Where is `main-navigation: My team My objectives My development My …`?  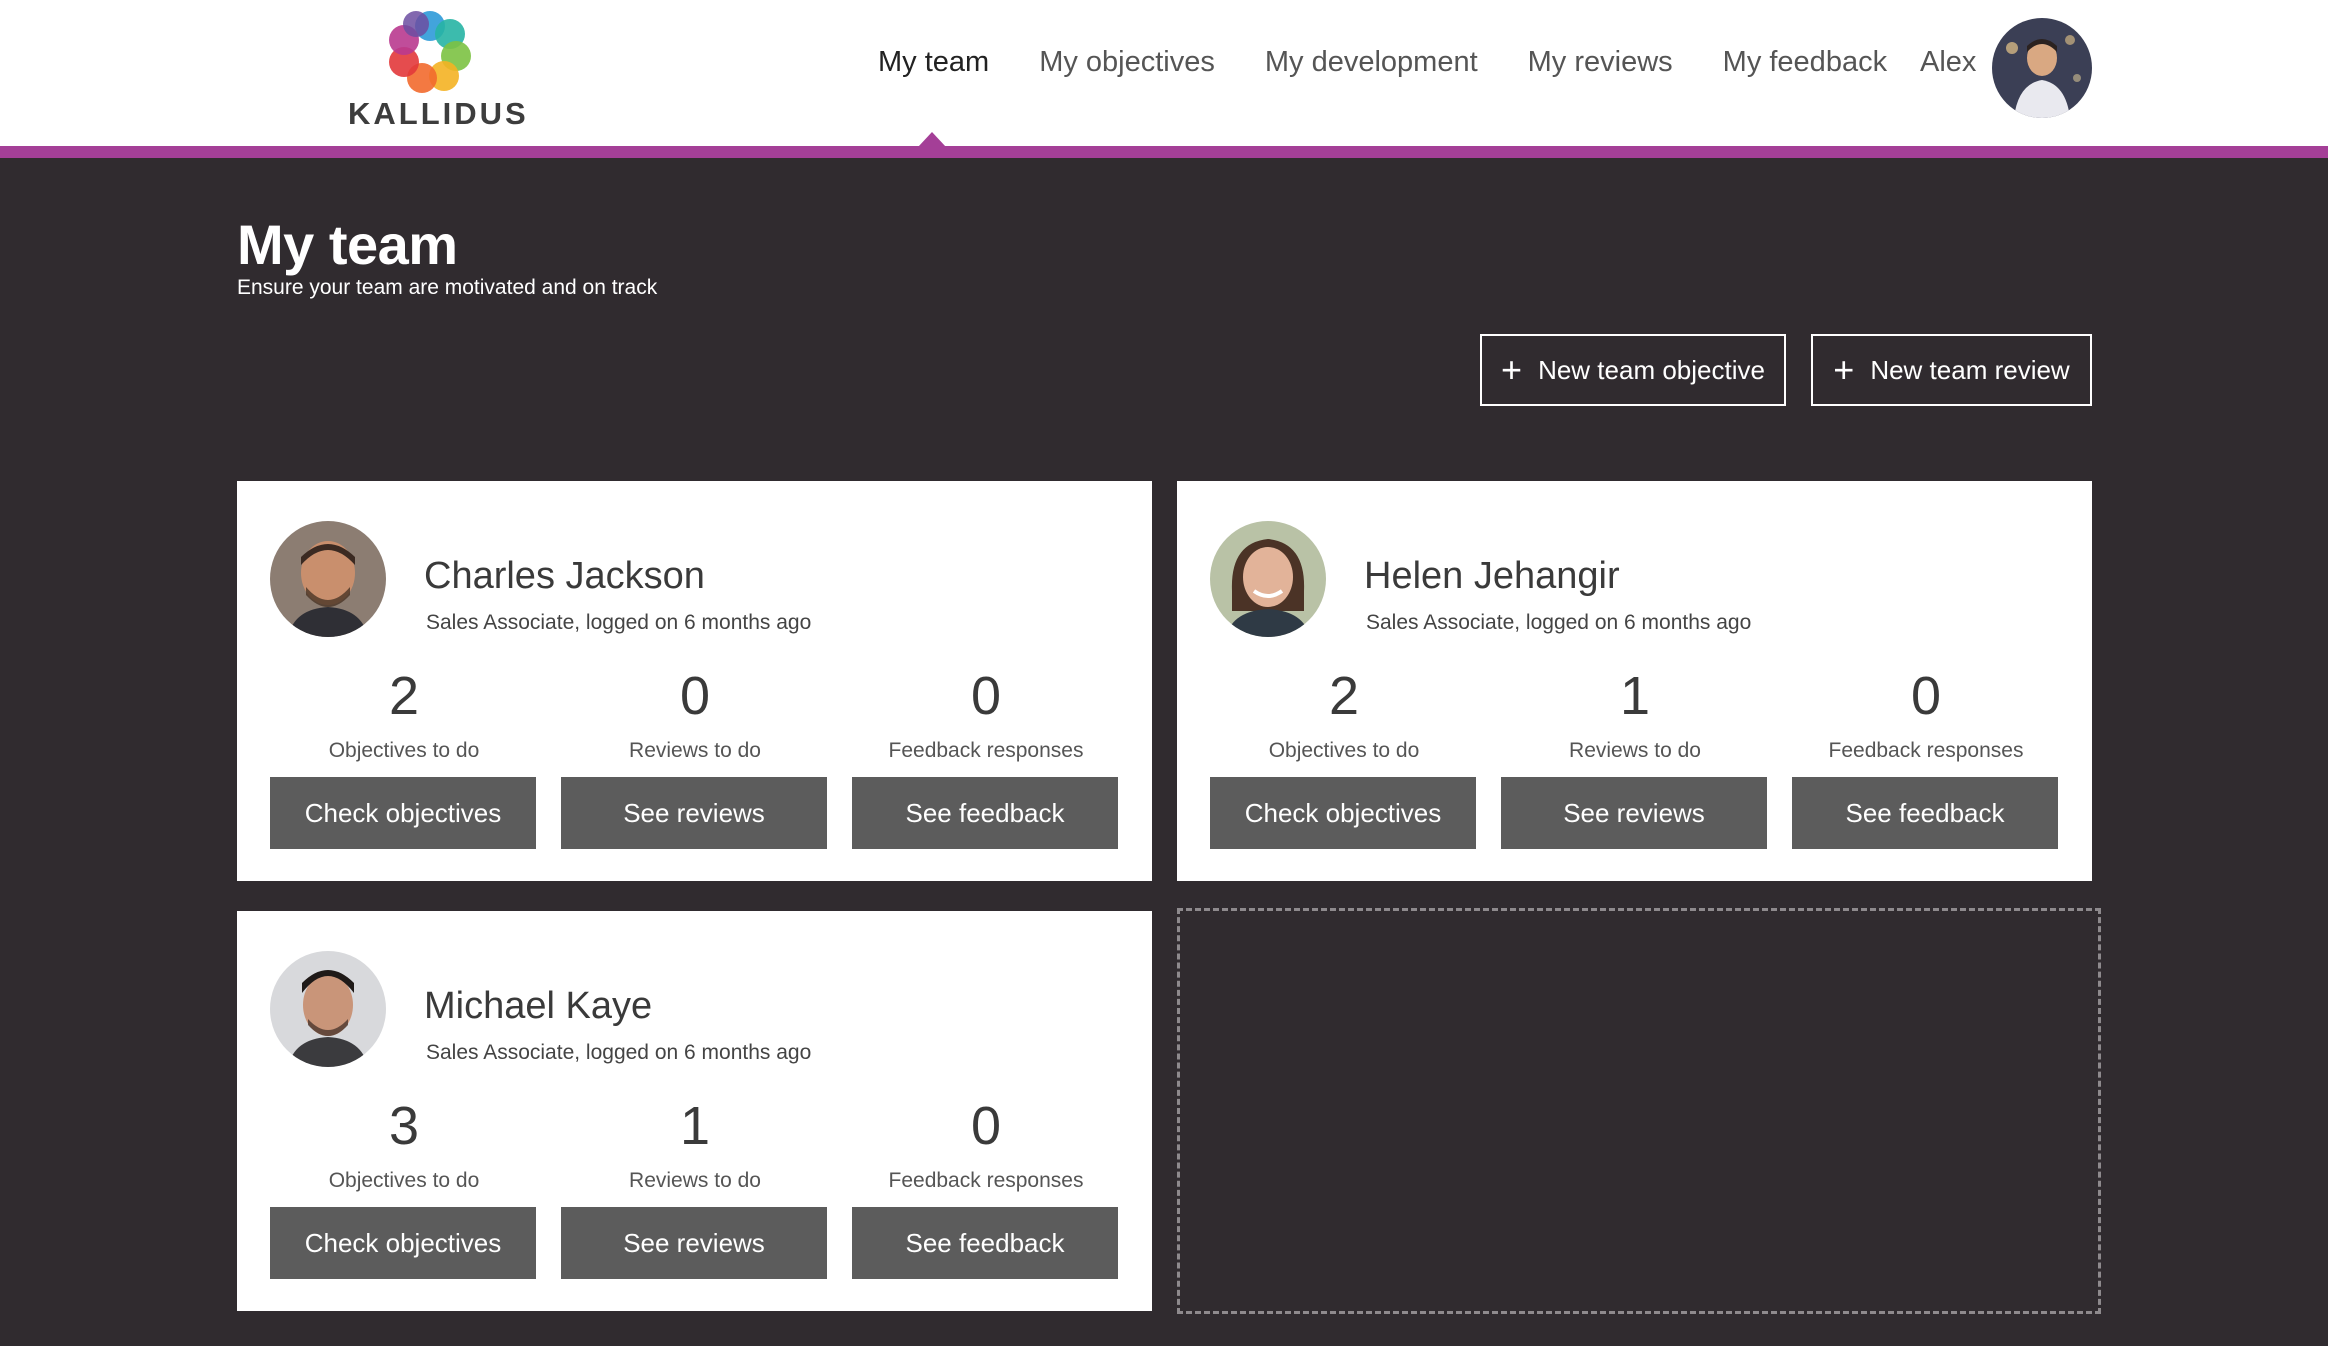 main-navigation: My team My objectives My development My … is located at coordinates (1407, 62).